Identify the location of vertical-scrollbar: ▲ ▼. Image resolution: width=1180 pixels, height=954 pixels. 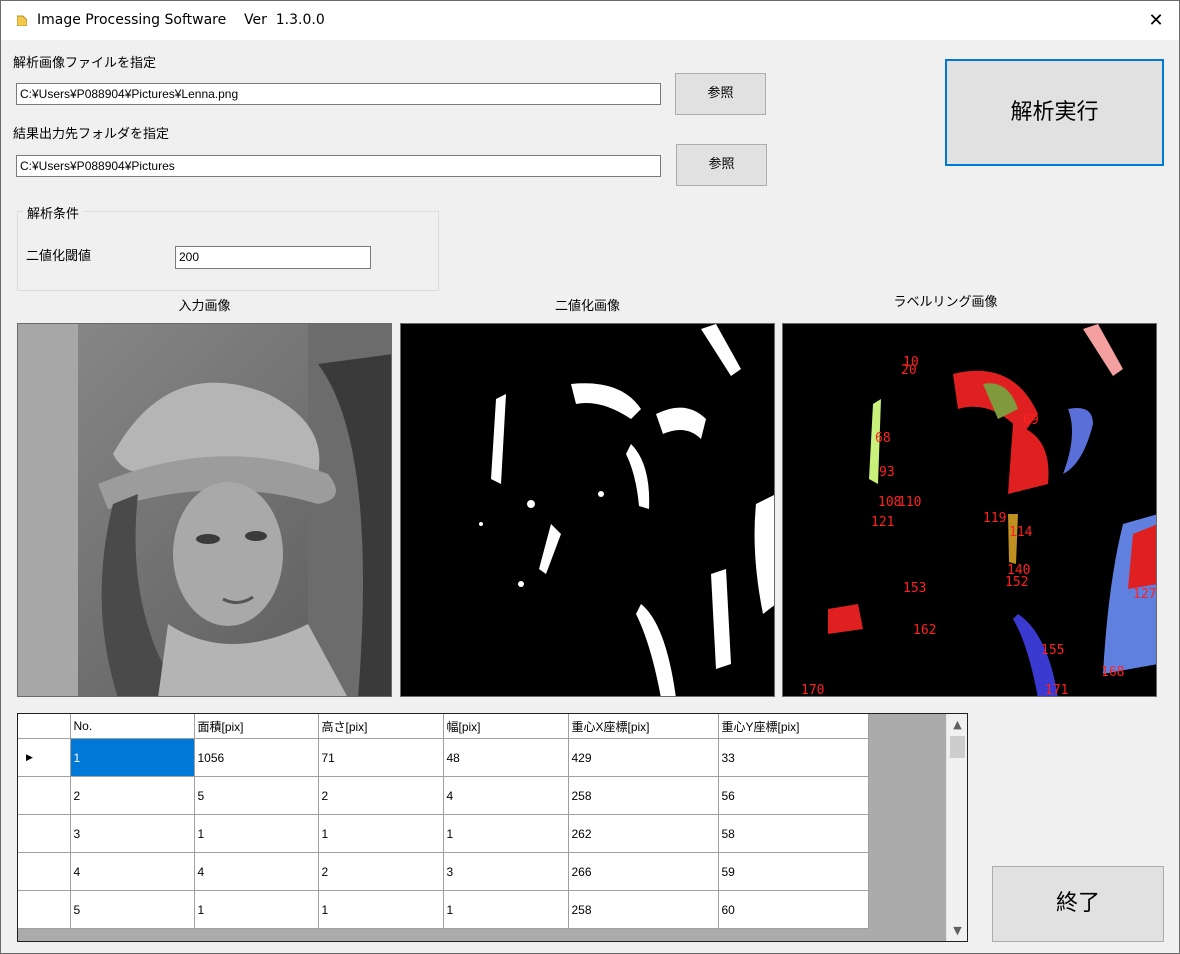
(956, 827).